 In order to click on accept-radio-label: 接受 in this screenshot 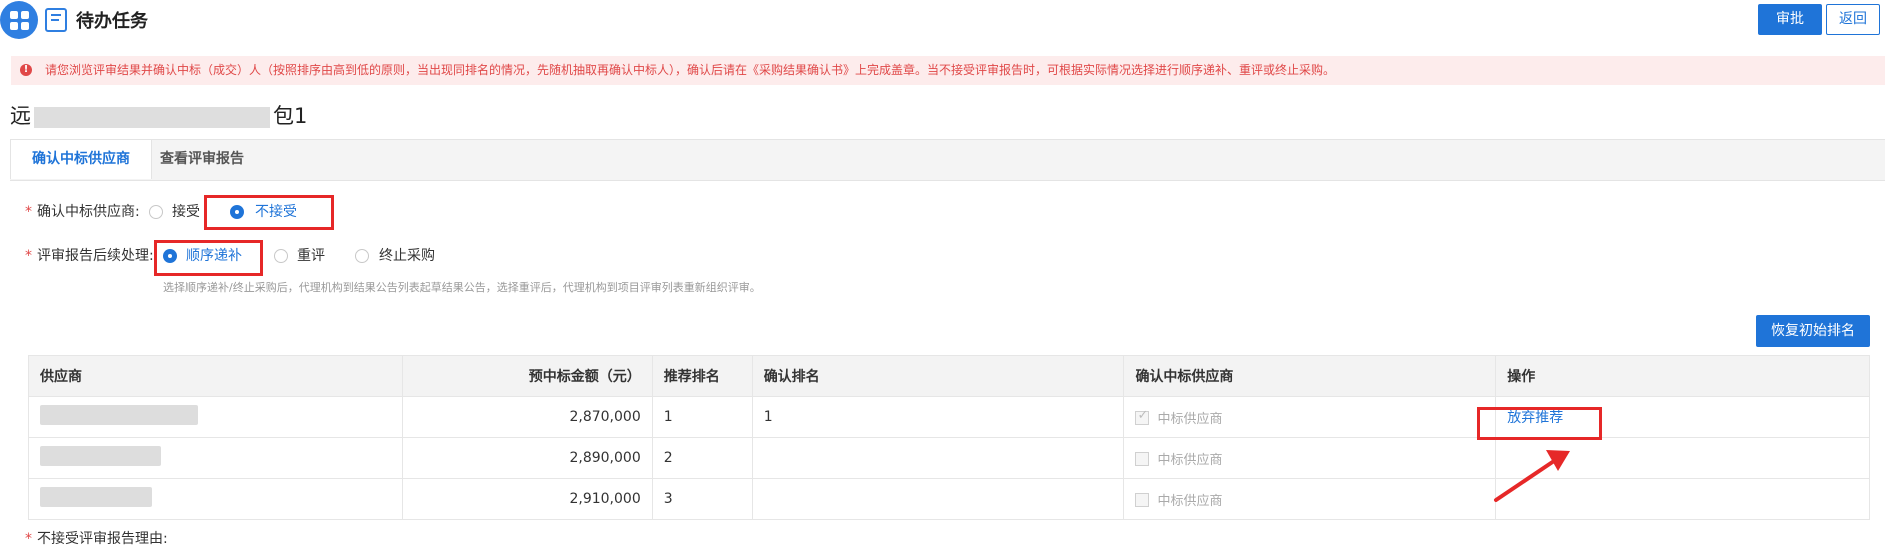, I will do `click(186, 212)`.